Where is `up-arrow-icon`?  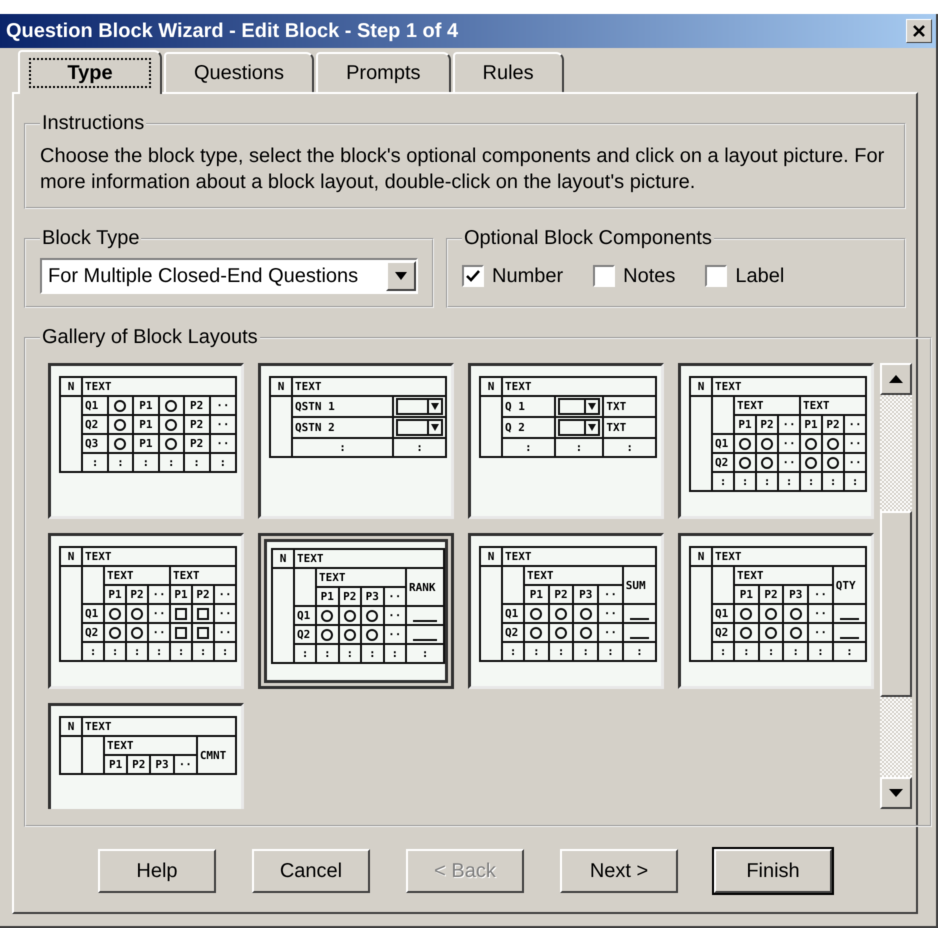
up-arrow-icon is located at coordinates (896, 379).